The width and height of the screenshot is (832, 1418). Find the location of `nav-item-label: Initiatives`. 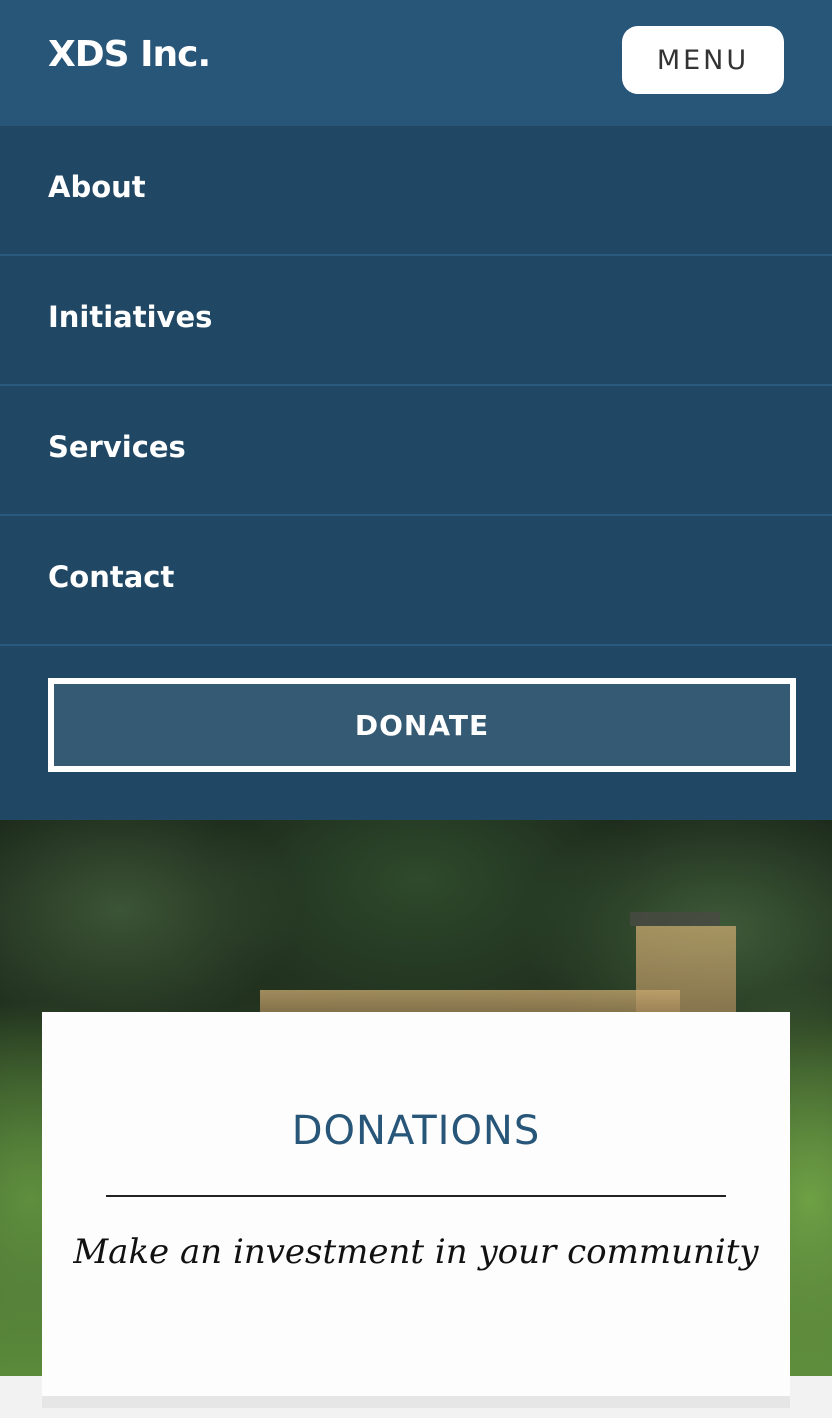

nav-item-label: Initiatives is located at coordinates (130, 317).